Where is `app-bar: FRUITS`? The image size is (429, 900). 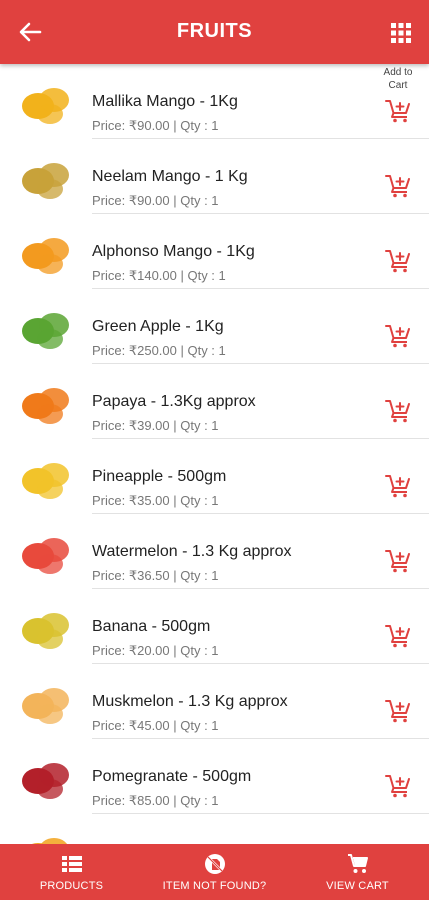 app-bar: FRUITS is located at coordinates (214, 32).